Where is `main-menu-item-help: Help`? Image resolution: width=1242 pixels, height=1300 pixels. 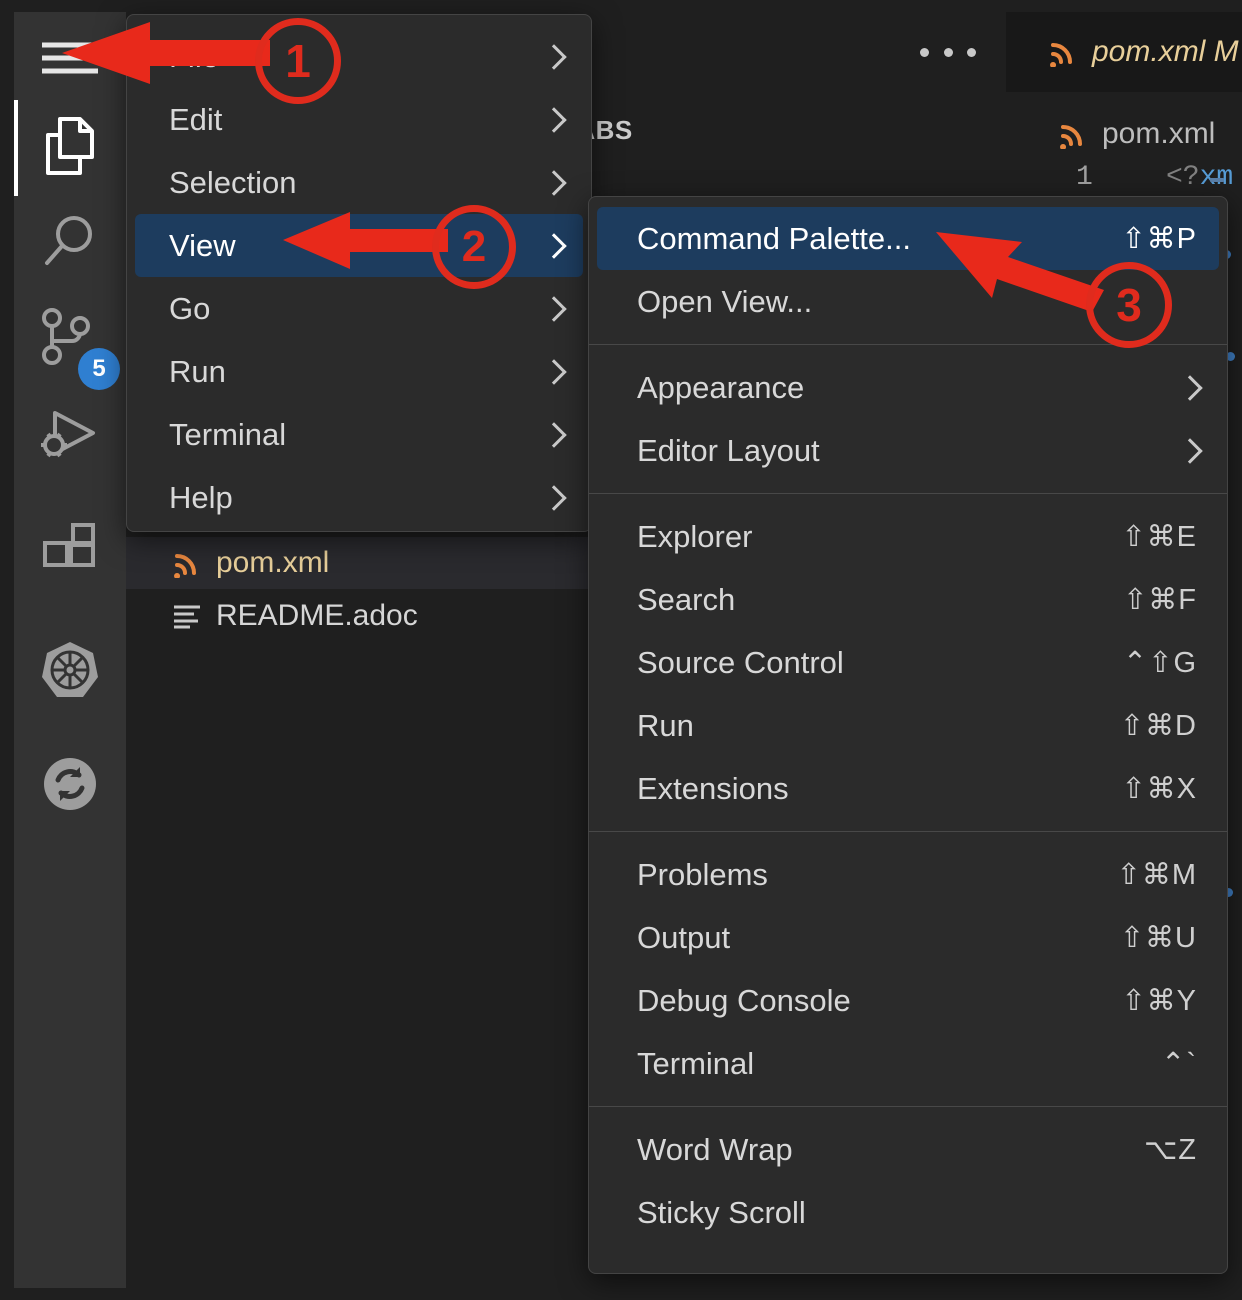
main-menu-item-help: Help is located at coordinates (359, 497).